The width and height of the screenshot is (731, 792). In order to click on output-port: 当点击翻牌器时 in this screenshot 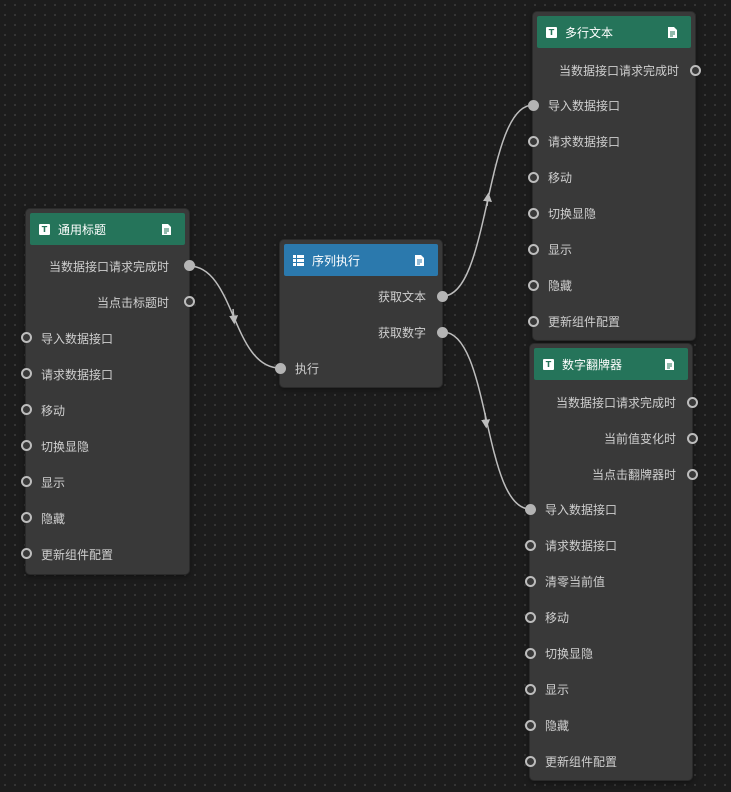, I will do `click(634, 474)`.